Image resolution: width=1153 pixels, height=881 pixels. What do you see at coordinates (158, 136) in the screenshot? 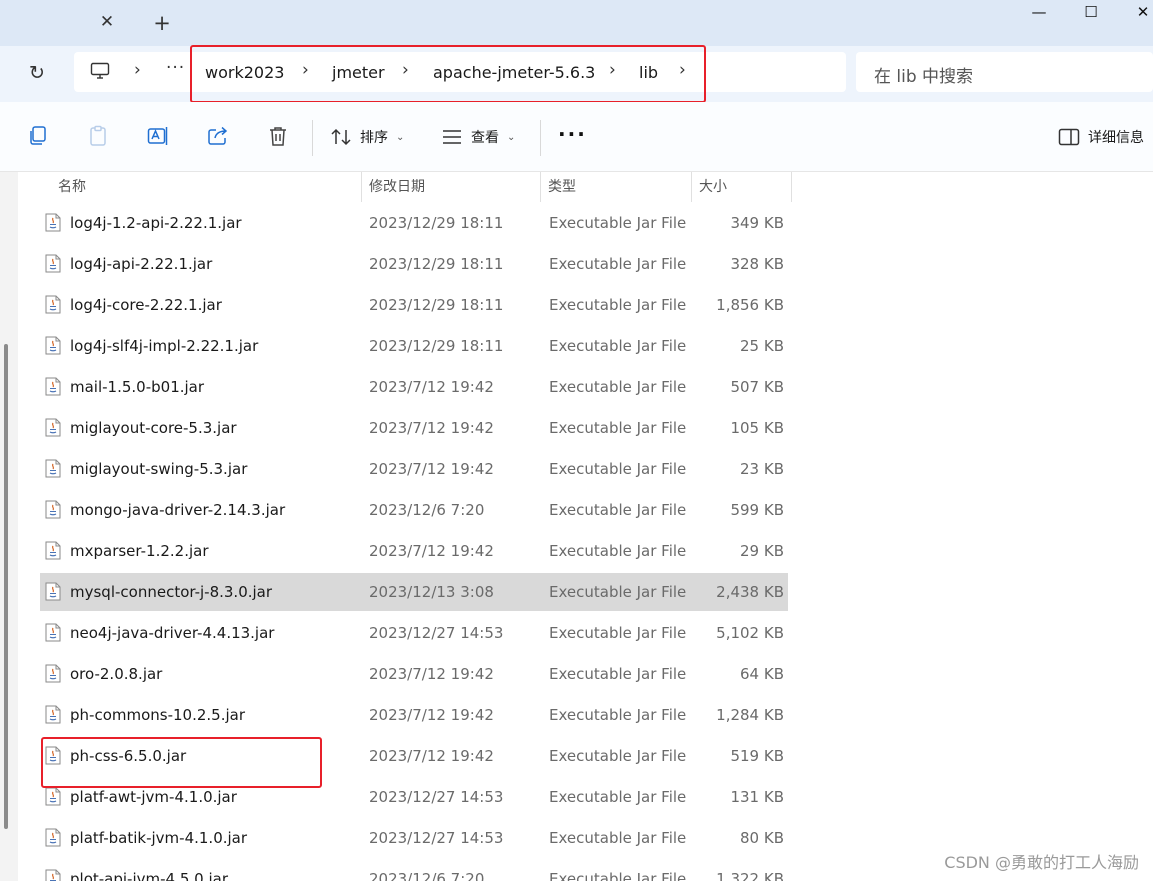
I see `rename-icon` at bounding box center [158, 136].